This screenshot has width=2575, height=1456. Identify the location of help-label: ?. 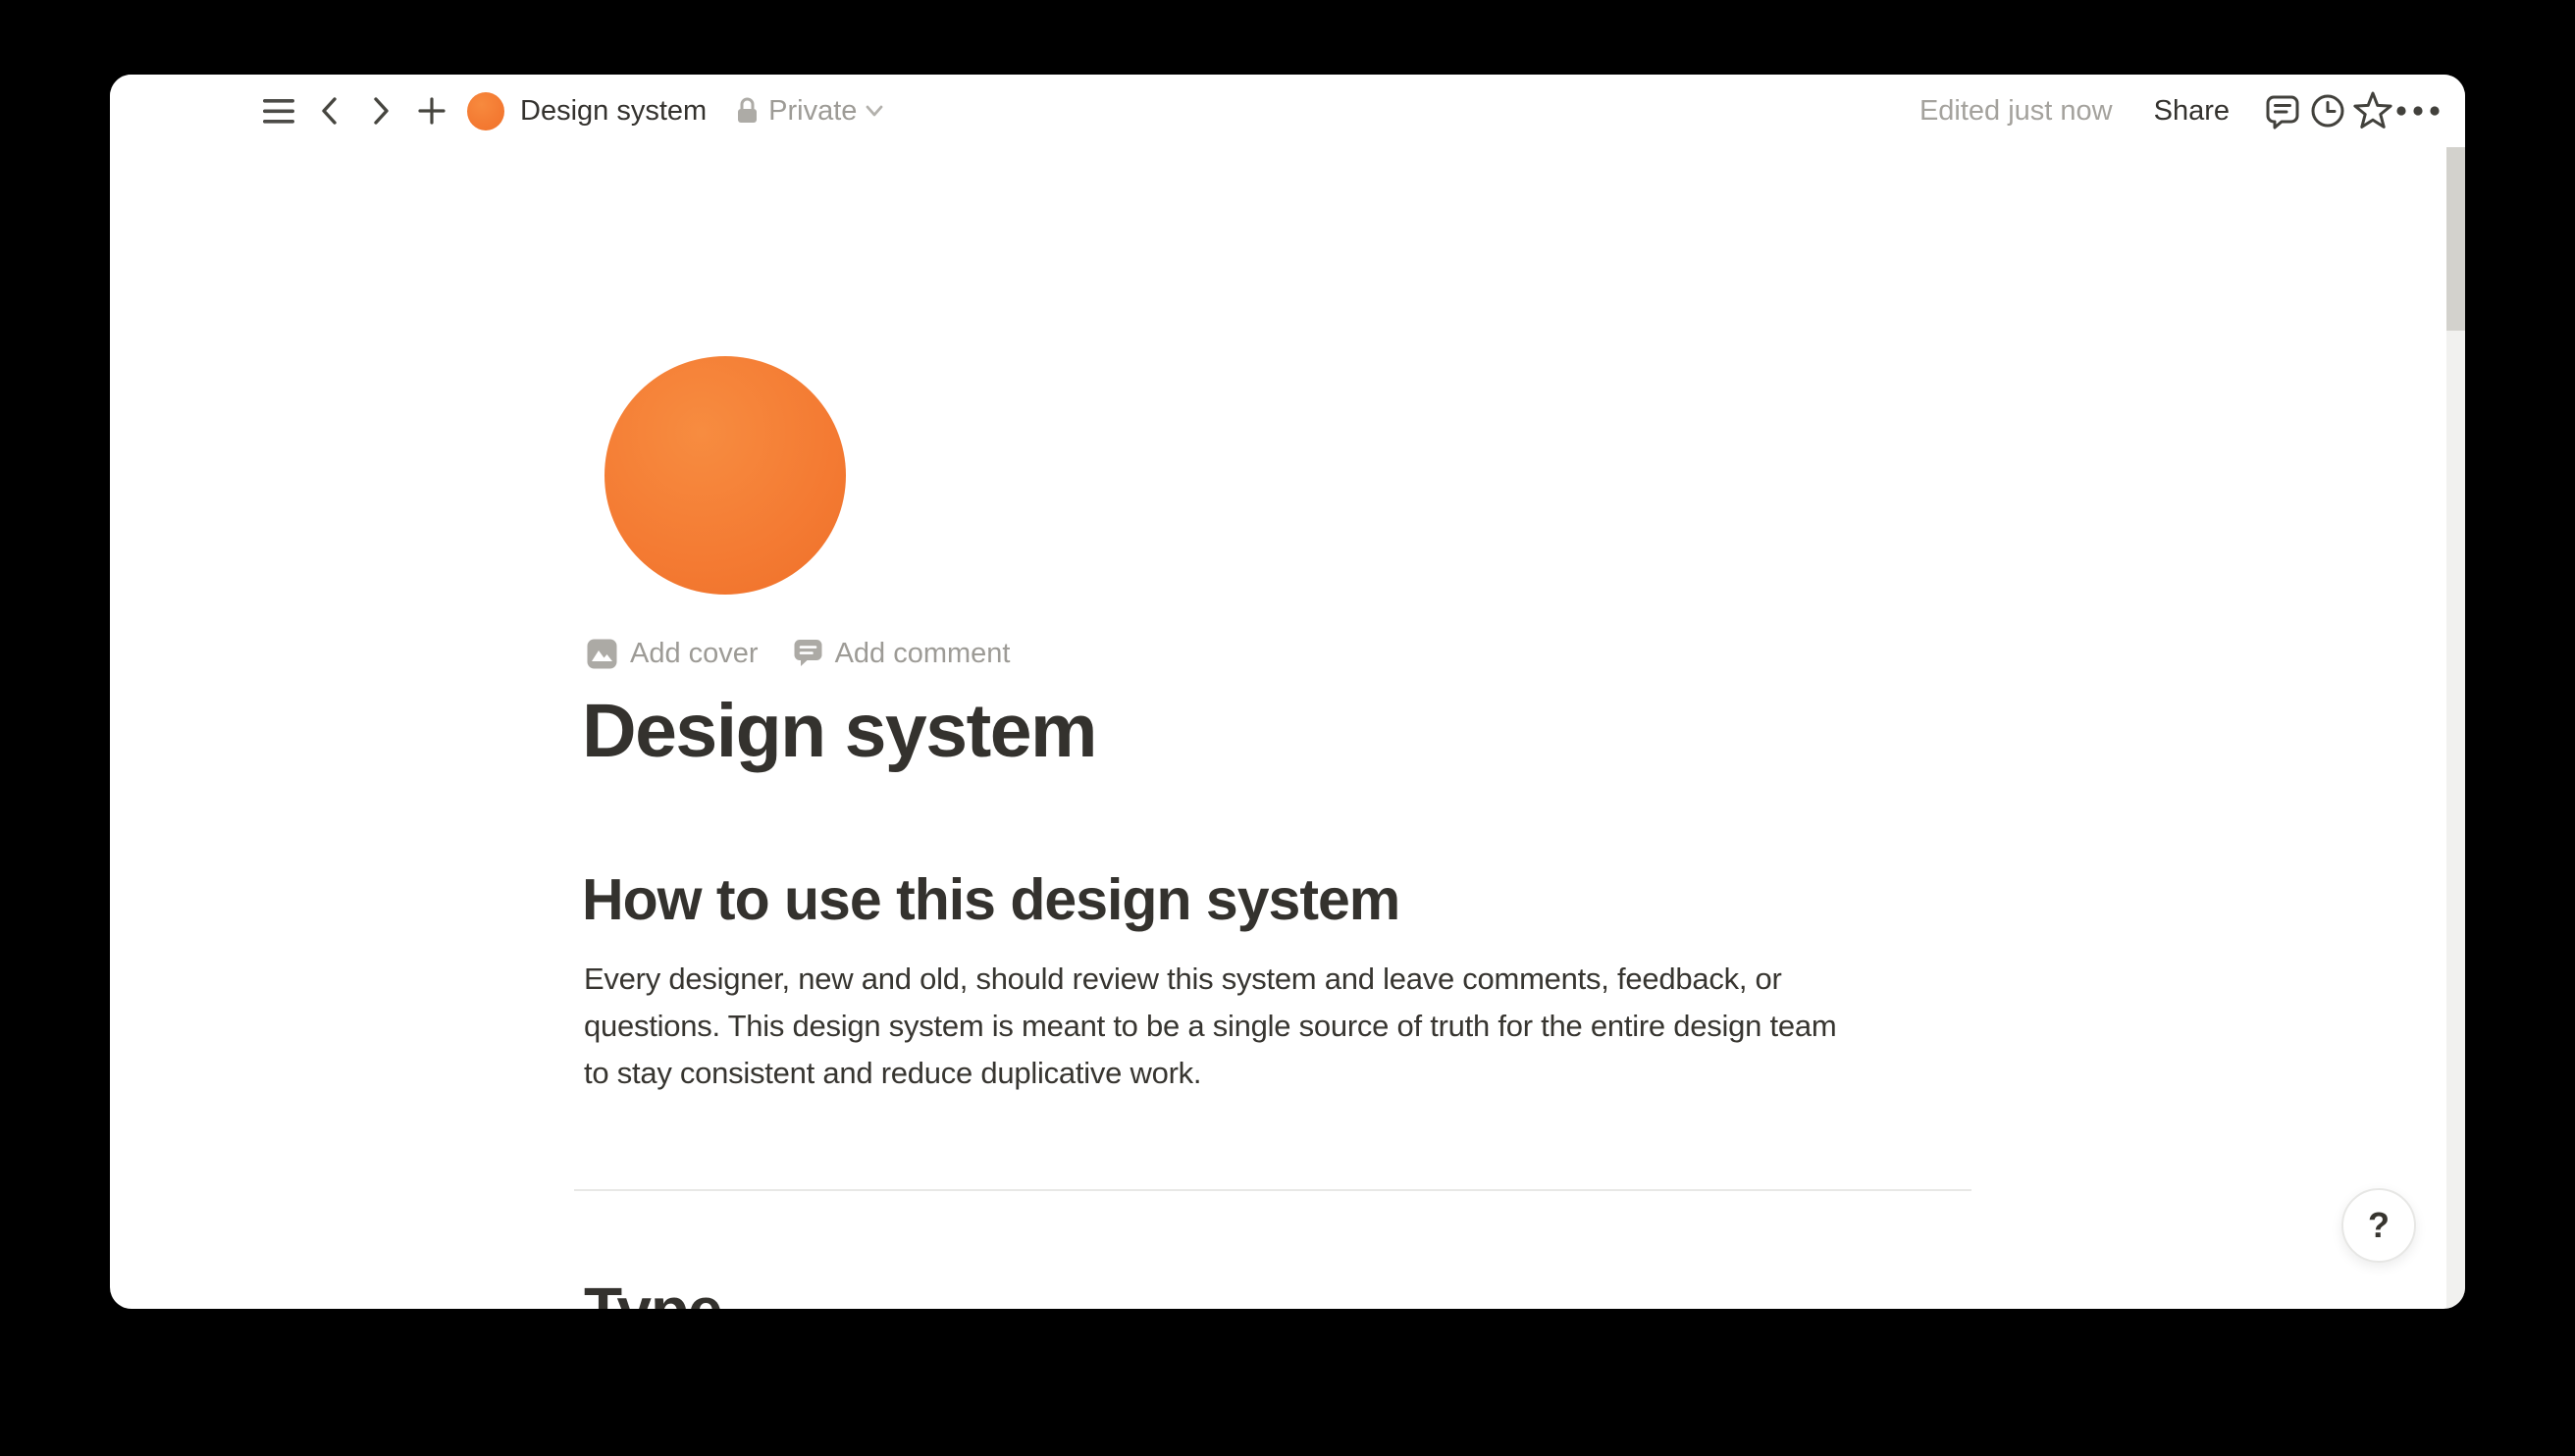
(2379, 1225).